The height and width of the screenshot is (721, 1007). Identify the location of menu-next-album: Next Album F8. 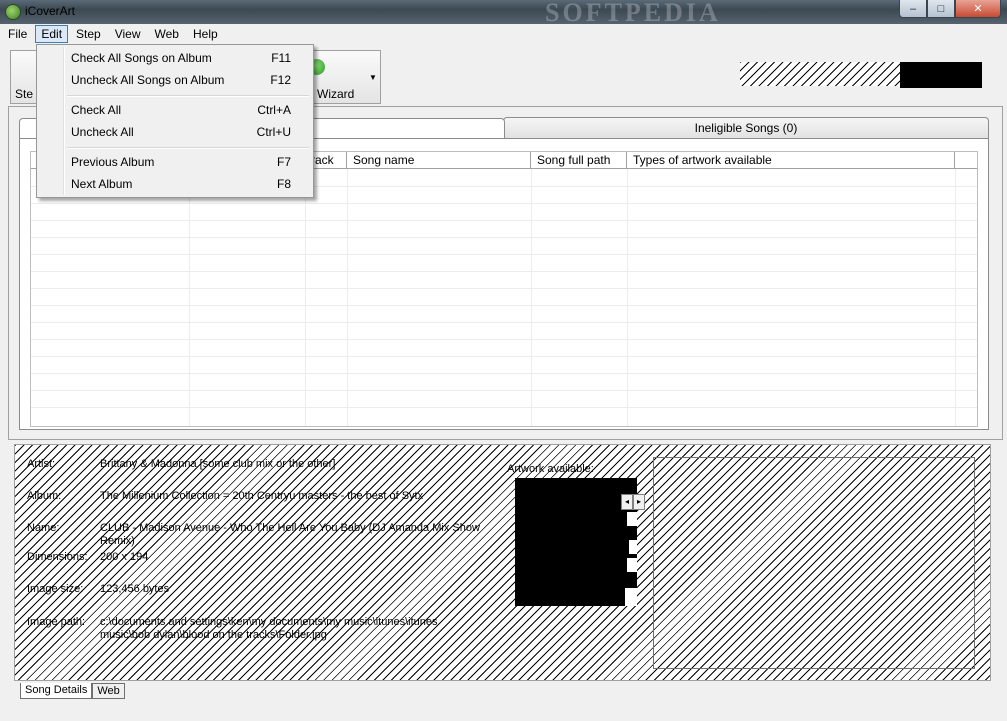
(175, 184).